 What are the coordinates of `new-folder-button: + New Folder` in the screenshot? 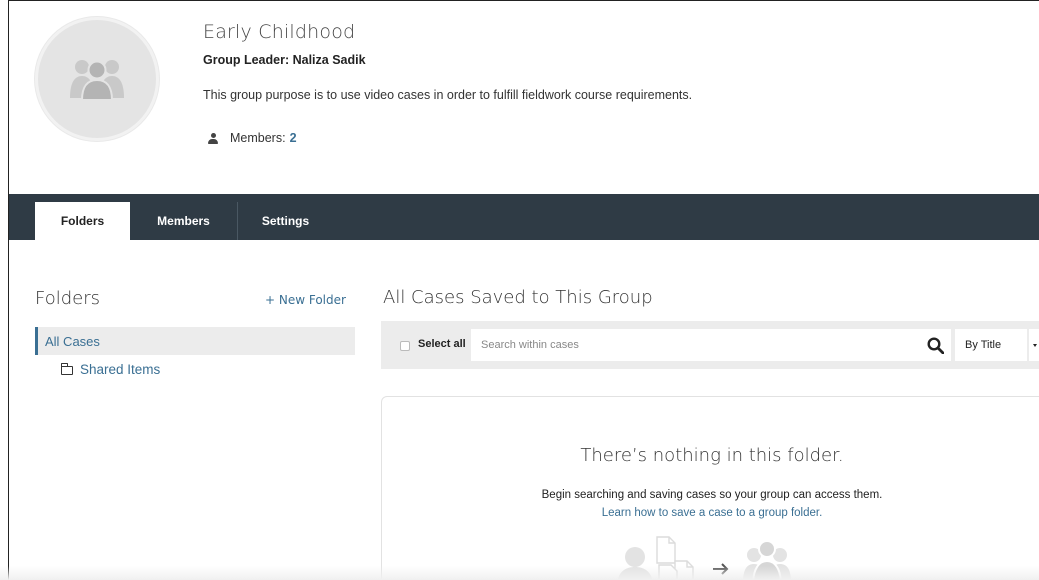 It's located at (305, 300).